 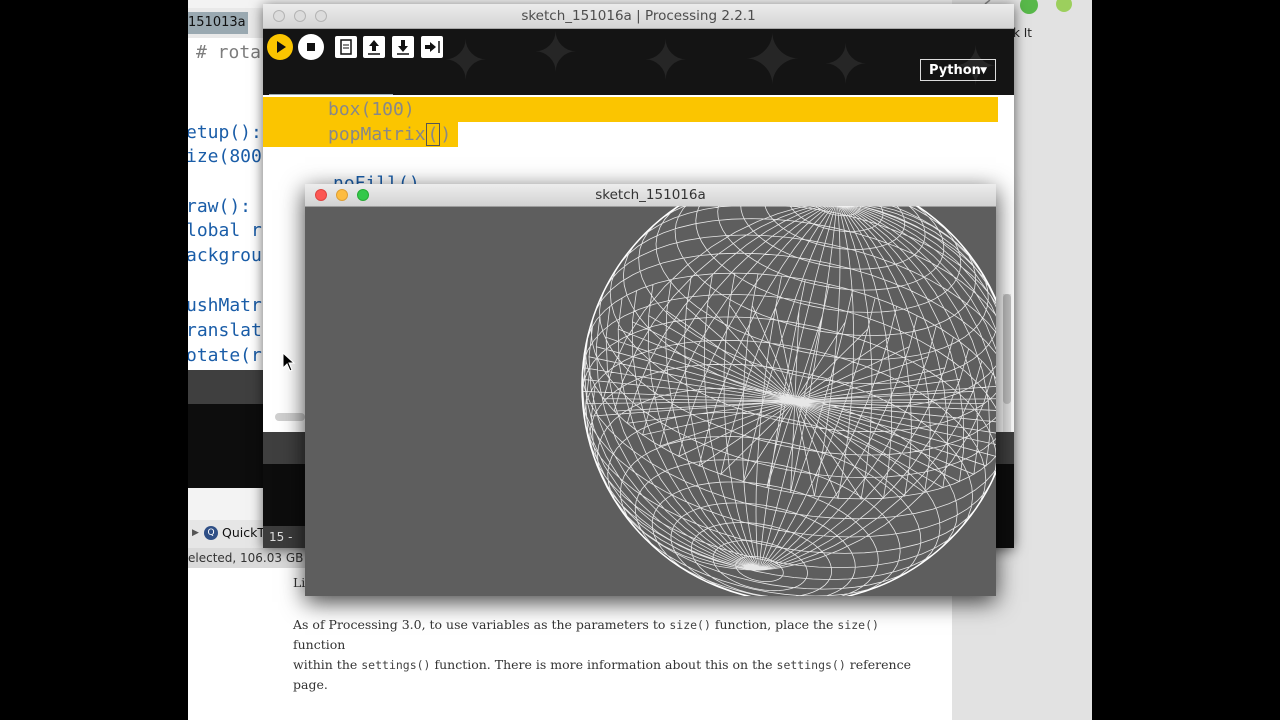 What do you see at coordinates (1007, 349) in the screenshot?
I see `scrollbar-thumb` at bounding box center [1007, 349].